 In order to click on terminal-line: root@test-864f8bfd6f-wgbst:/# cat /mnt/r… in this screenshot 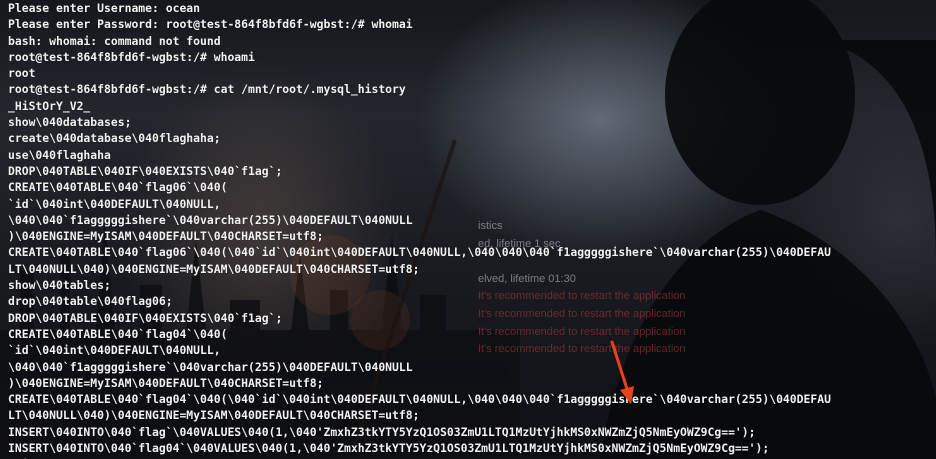, I will do `click(207, 89)`.